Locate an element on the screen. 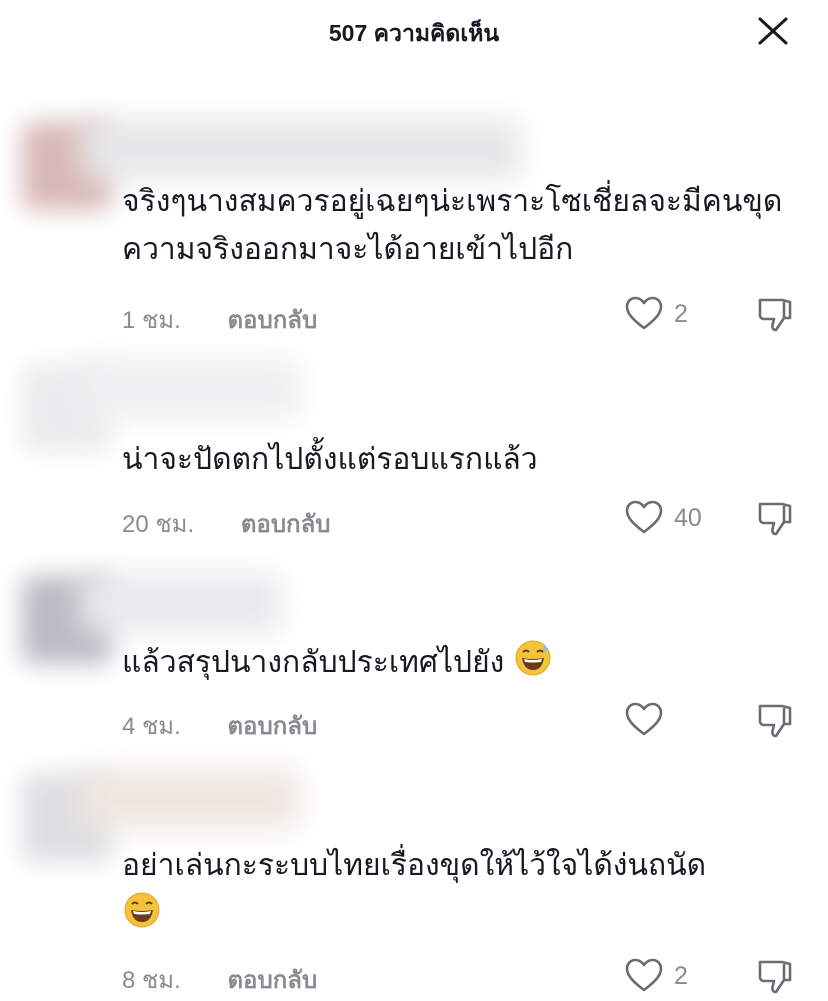 The height and width of the screenshot is (1001, 828). comments-count-title: 507 ความคิดเห็น is located at coordinates (414, 33).